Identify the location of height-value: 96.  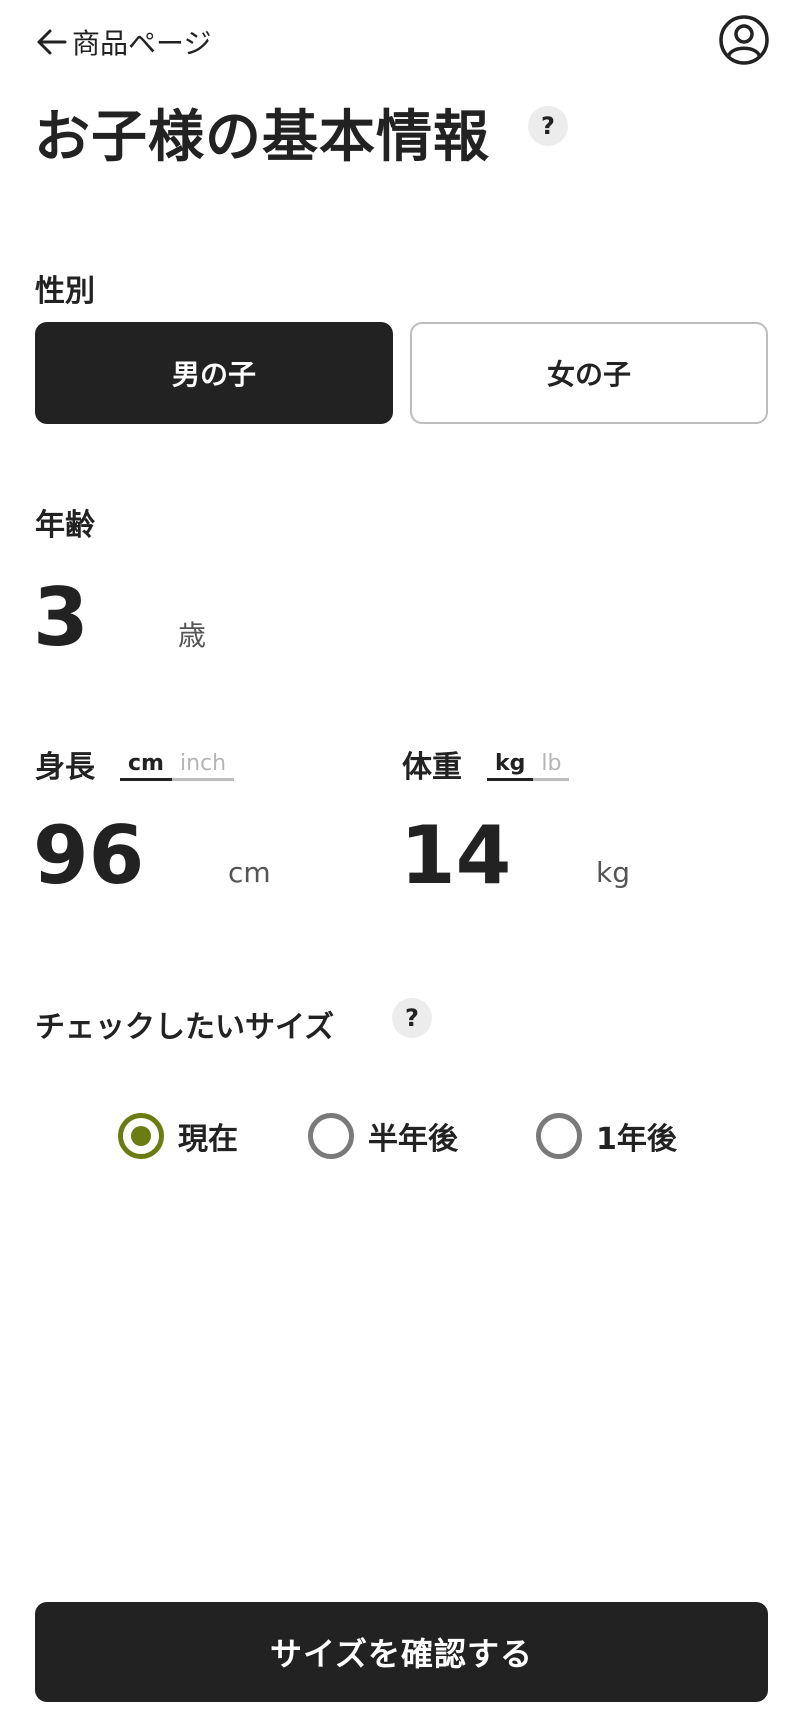
(88, 856).